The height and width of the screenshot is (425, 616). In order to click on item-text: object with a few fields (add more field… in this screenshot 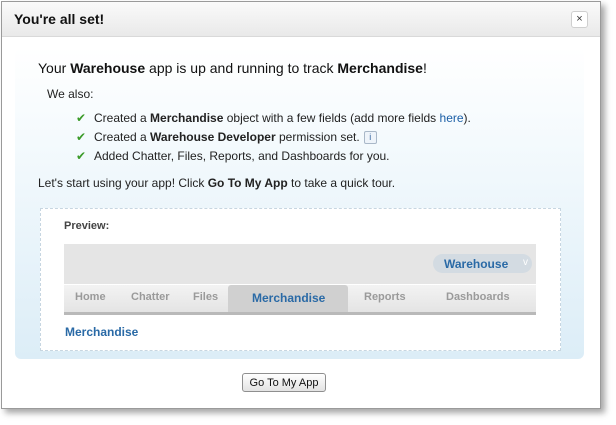, I will do `click(331, 118)`.